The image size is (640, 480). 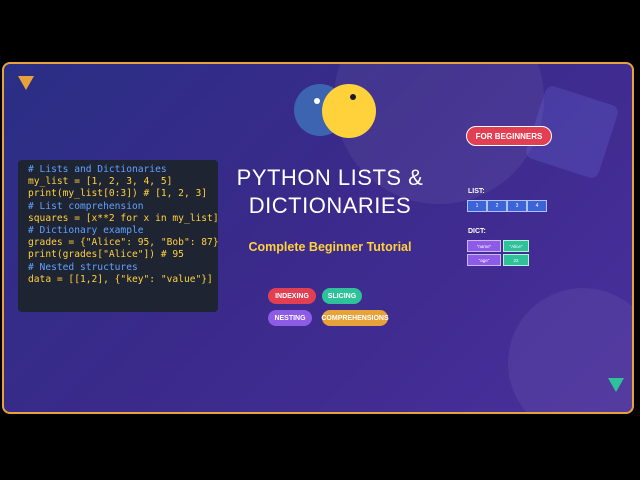 What do you see at coordinates (477, 231) in the screenshot?
I see `dict-label: DICT:` at bounding box center [477, 231].